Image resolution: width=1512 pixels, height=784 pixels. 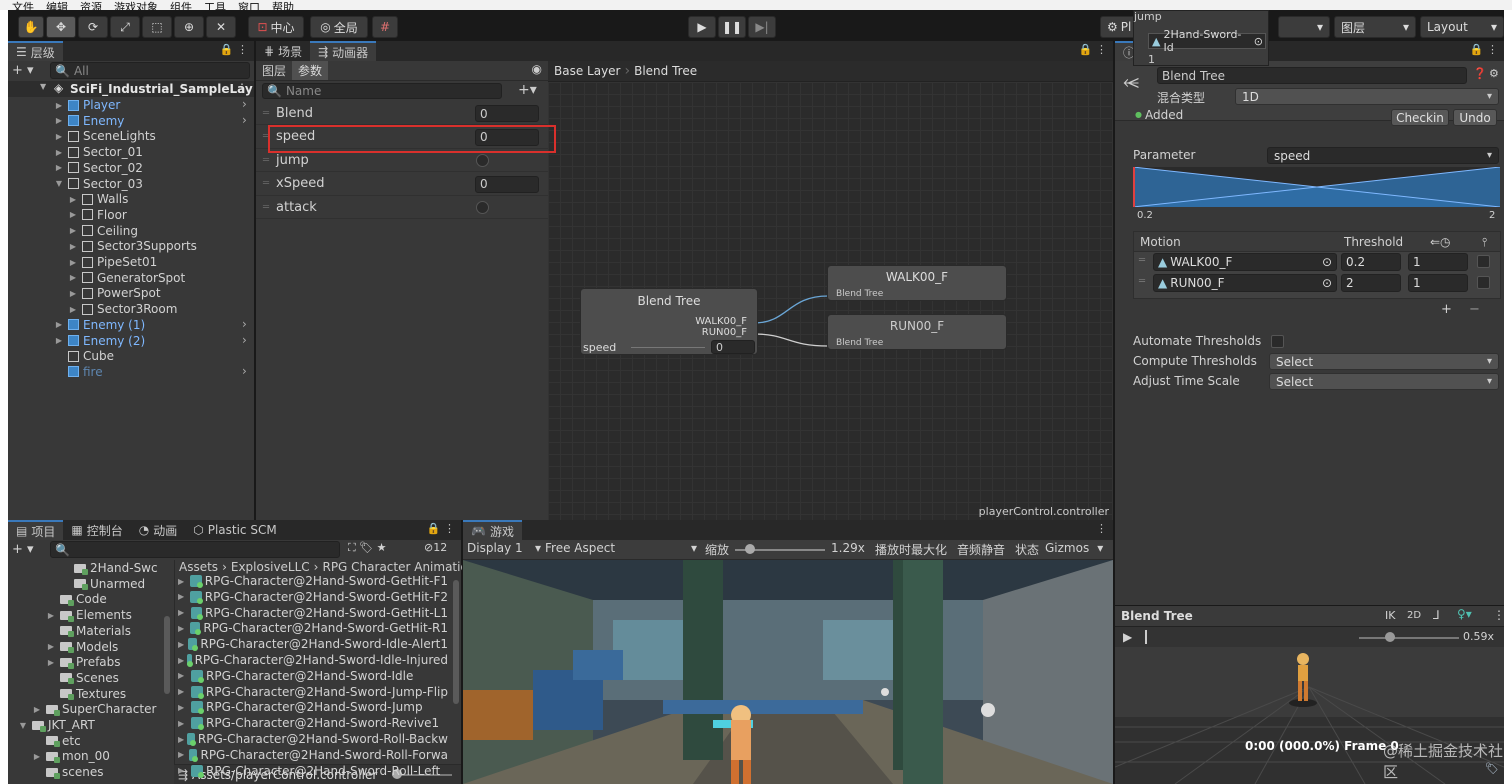 I want to click on help-icon: ❓, so click(x=1480, y=73).